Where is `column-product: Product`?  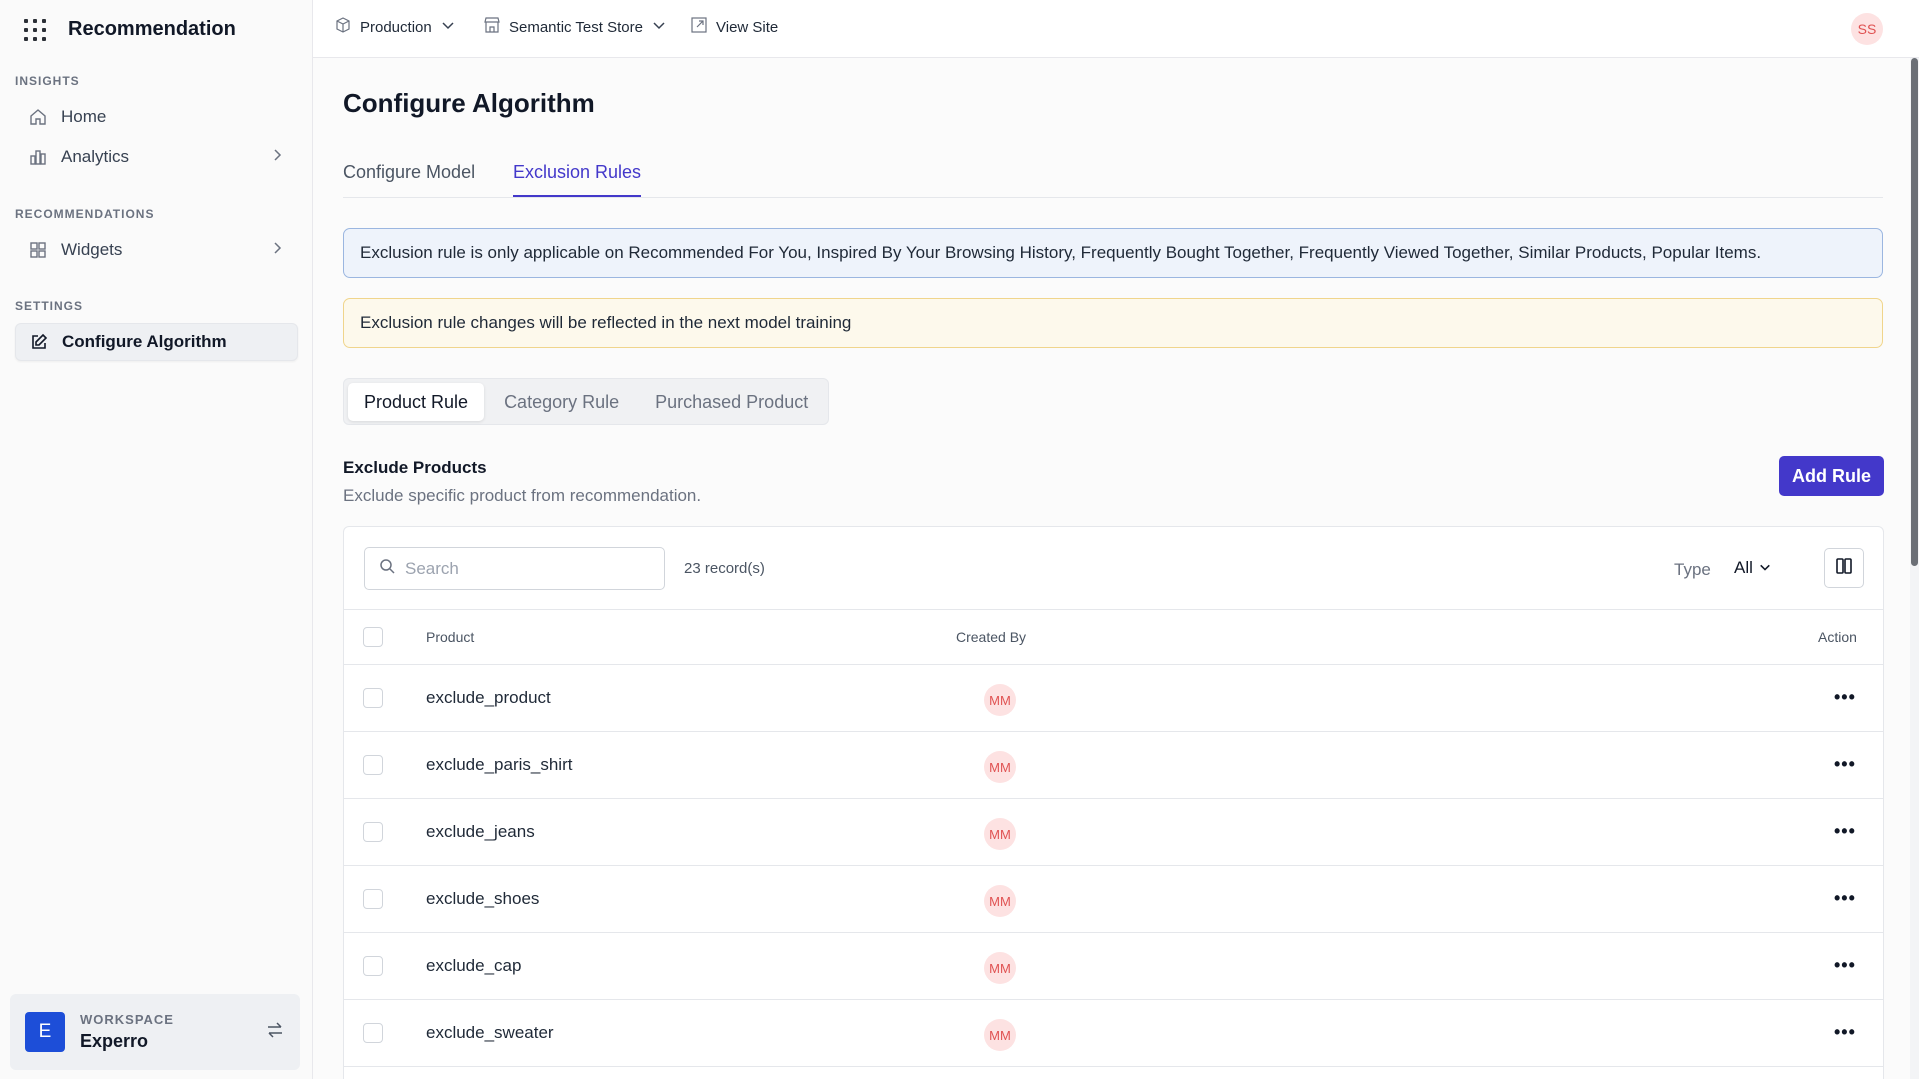
column-product: Product is located at coordinates (450, 637).